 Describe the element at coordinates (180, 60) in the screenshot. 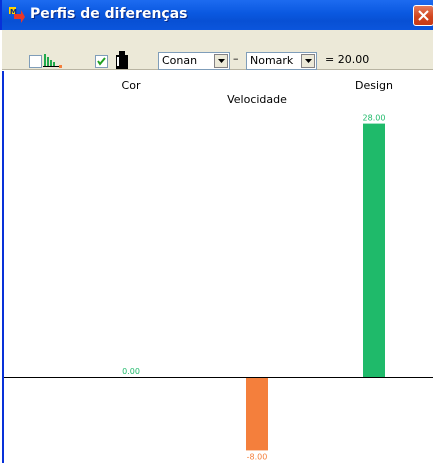

I see `product-a-value: Conan` at that location.